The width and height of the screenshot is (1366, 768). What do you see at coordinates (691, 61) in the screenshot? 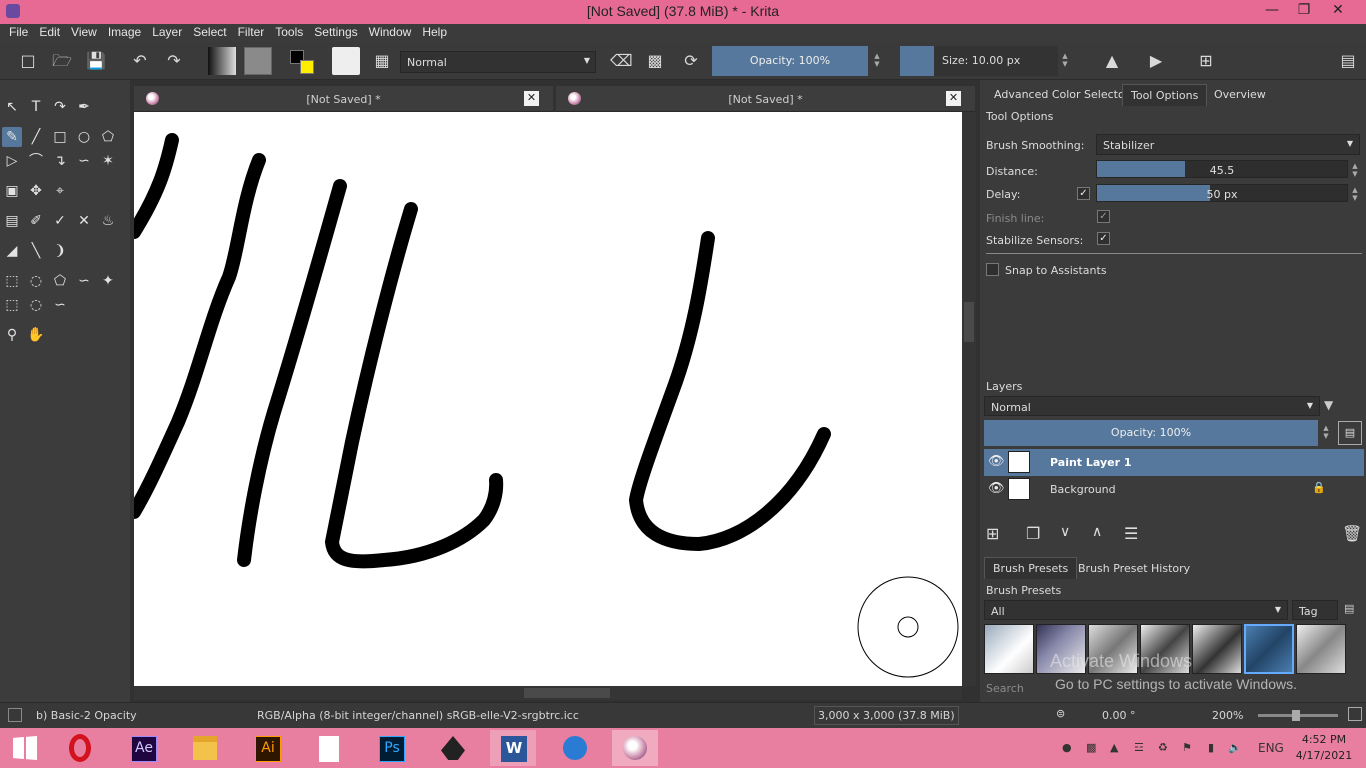
I see `reload-preset-icon: ⟳` at bounding box center [691, 61].